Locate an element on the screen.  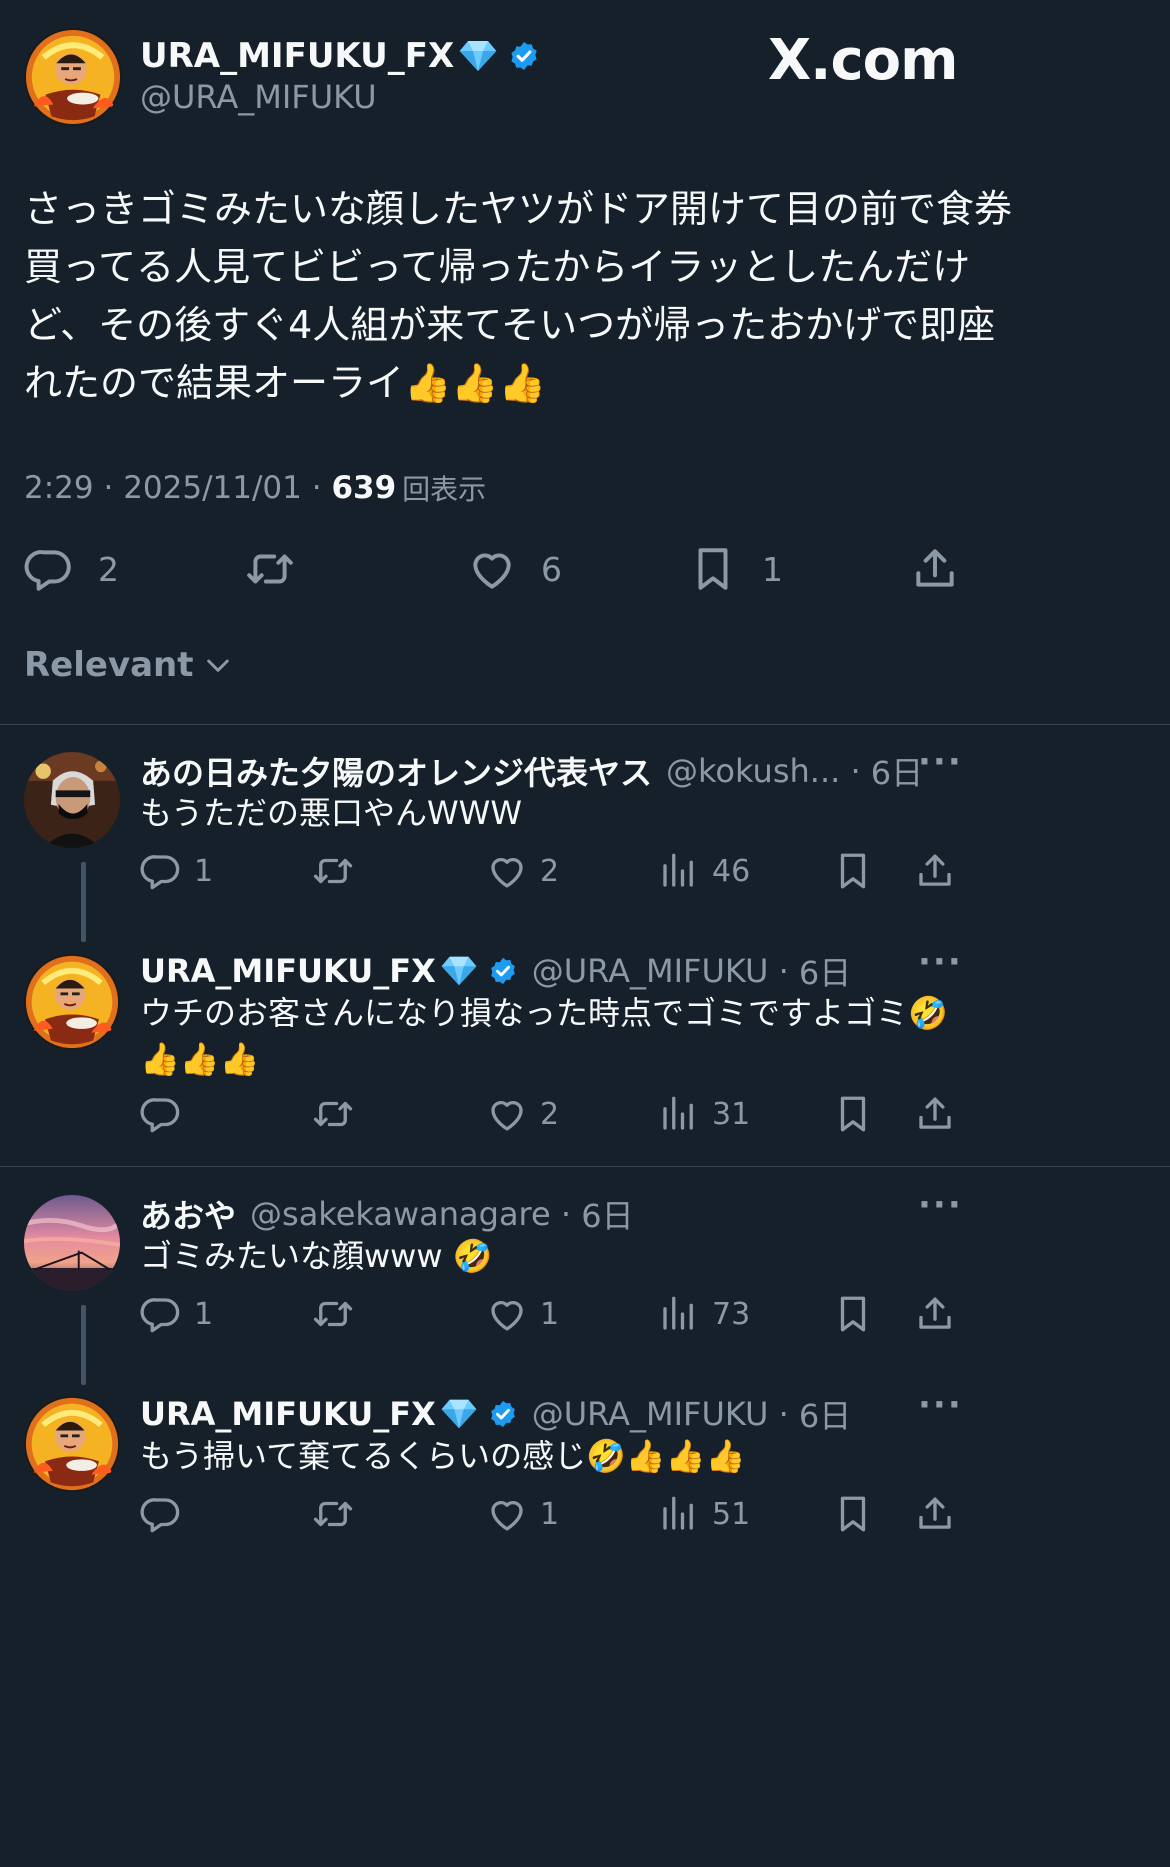
heart-icon is located at coordinates (507, 871).